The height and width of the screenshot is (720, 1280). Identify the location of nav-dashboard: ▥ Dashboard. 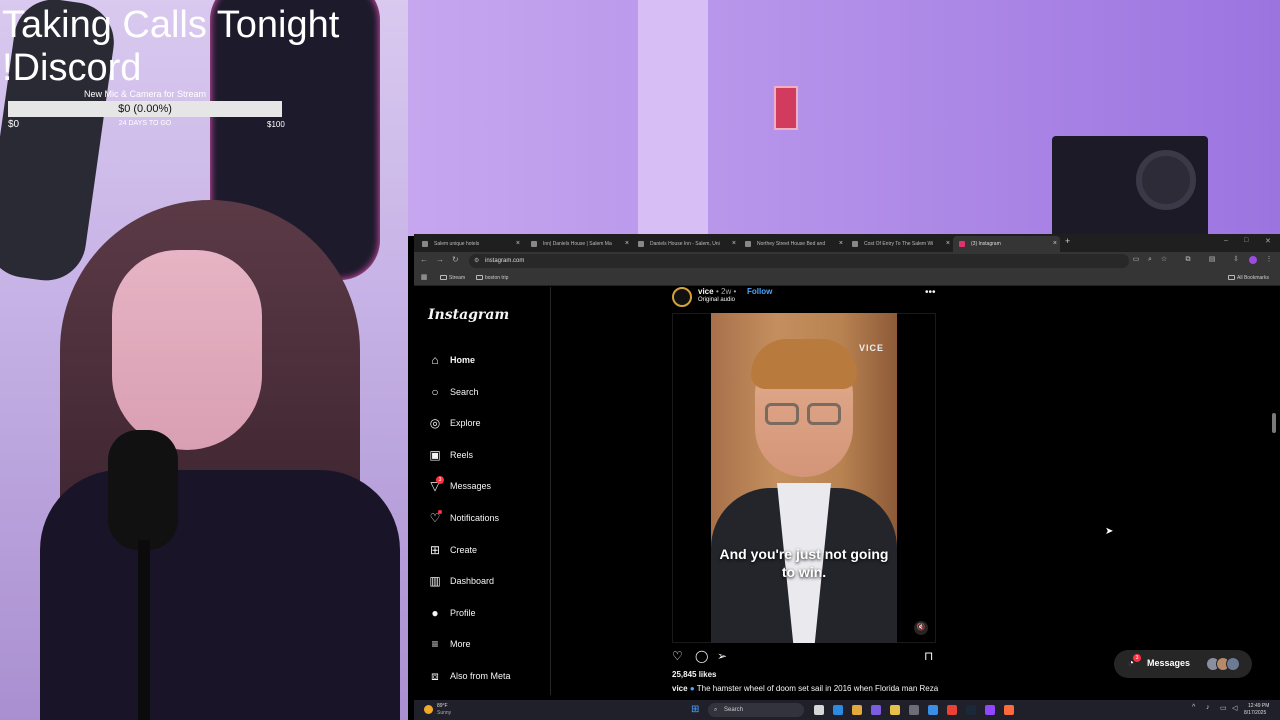
(486, 581).